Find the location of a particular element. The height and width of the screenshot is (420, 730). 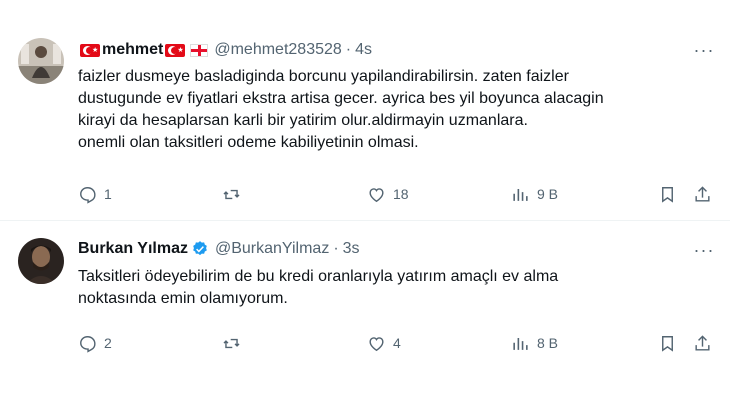

reply-count: 2 is located at coordinates (108, 343).